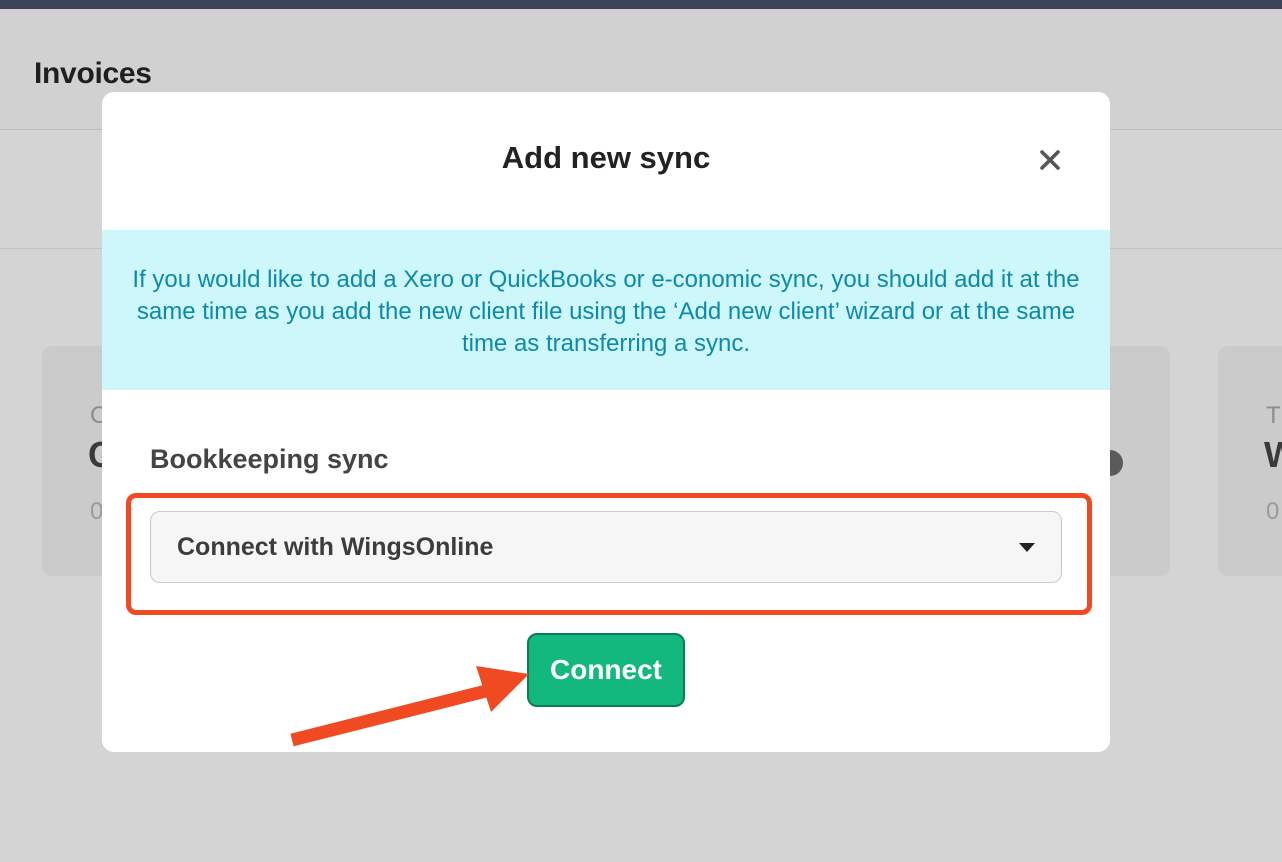 Image resolution: width=1282 pixels, height=862 pixels. Describe the element at coordinates (1273, 415) in the screenshot. I see `card-label: T` at that location.